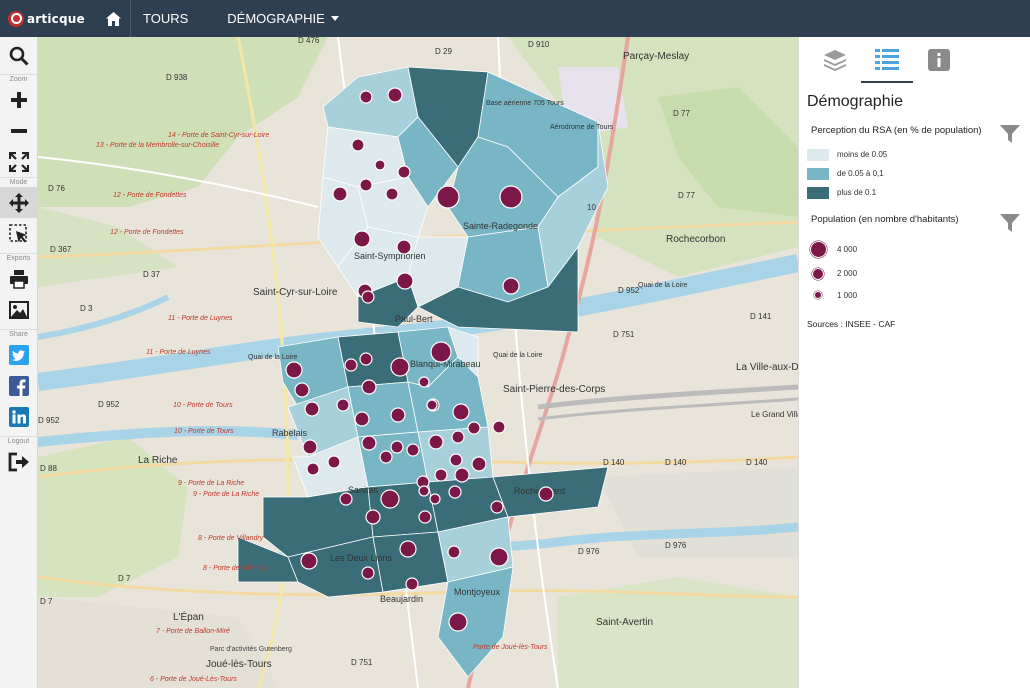  Describe the element at coordinates (681, 113) in the screenshot. I see `road-label: D 77` at that location.